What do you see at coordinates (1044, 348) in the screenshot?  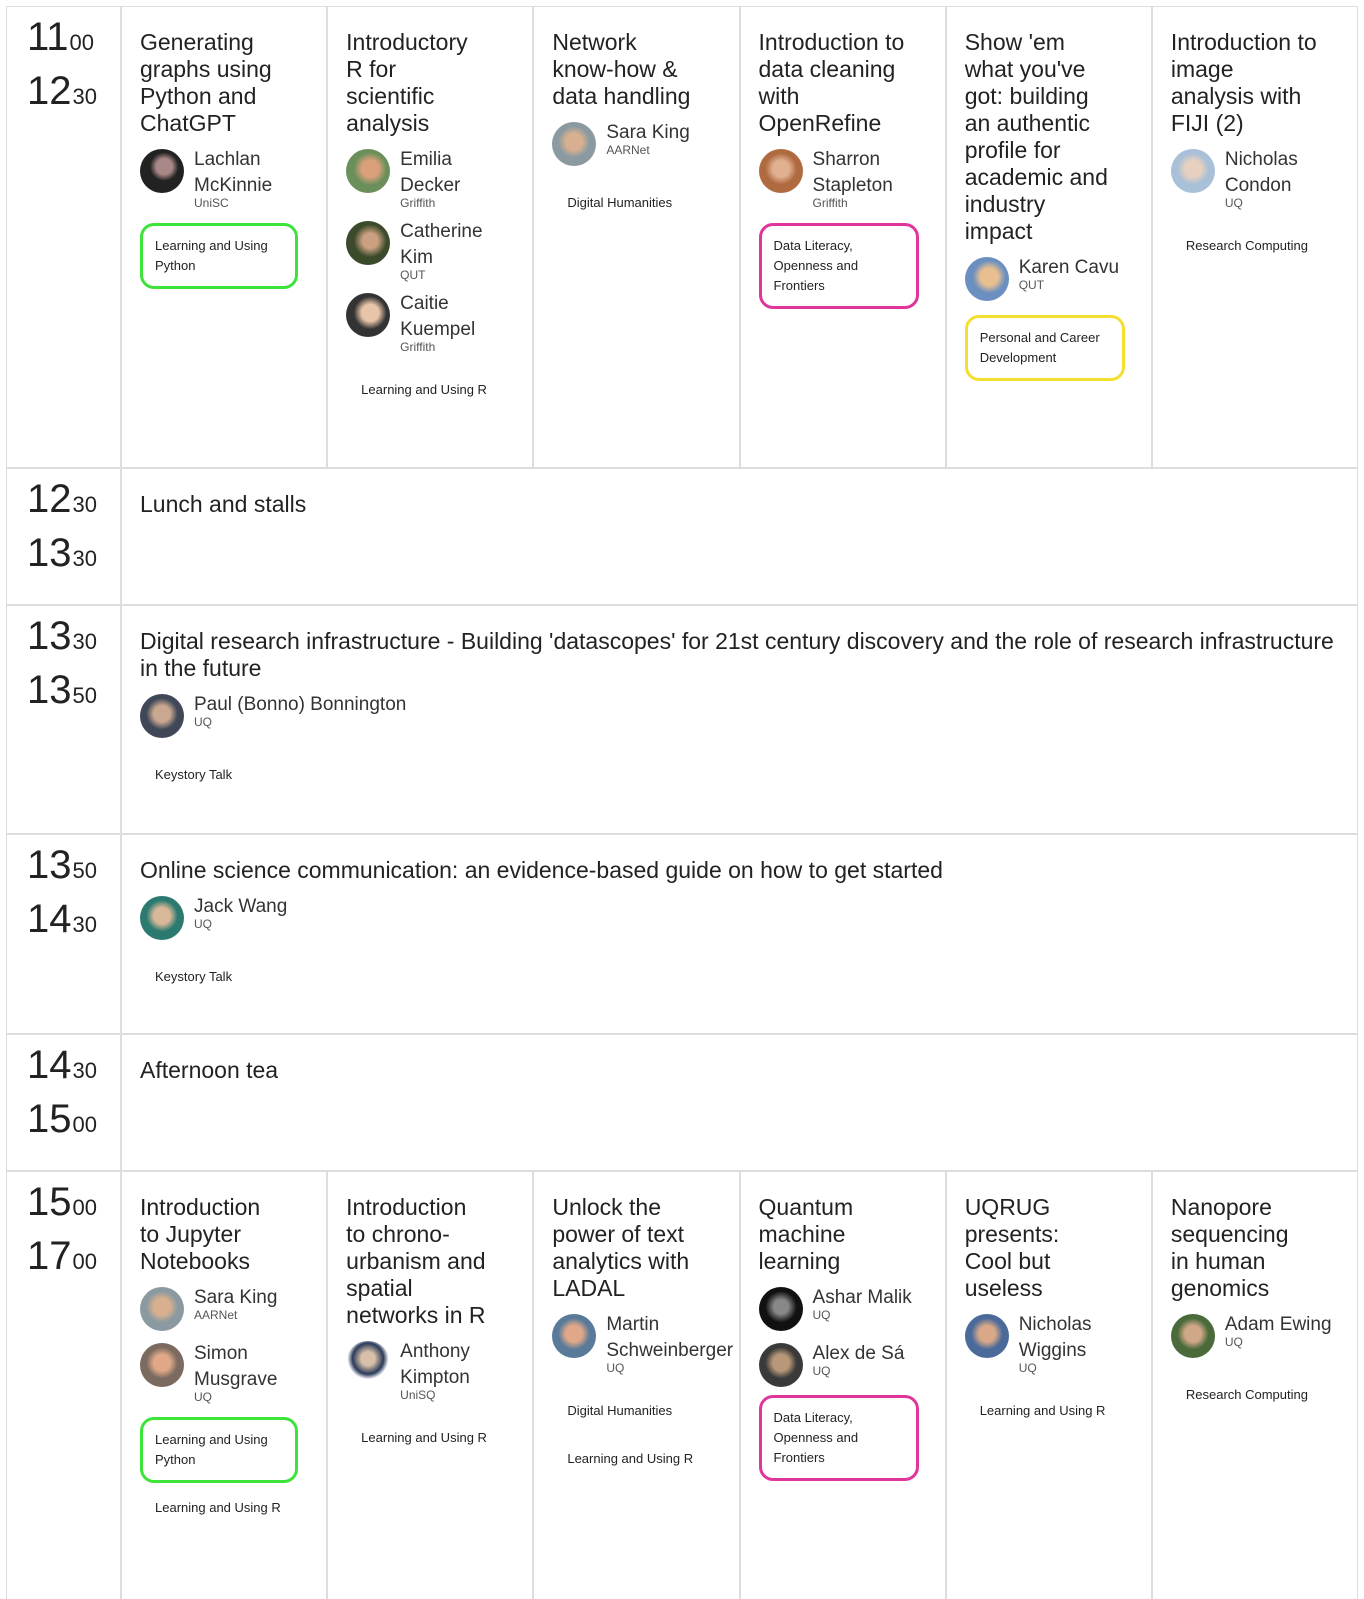 I see `topic-tag: Personal and Career Development` at bounding box center [1044, 348].